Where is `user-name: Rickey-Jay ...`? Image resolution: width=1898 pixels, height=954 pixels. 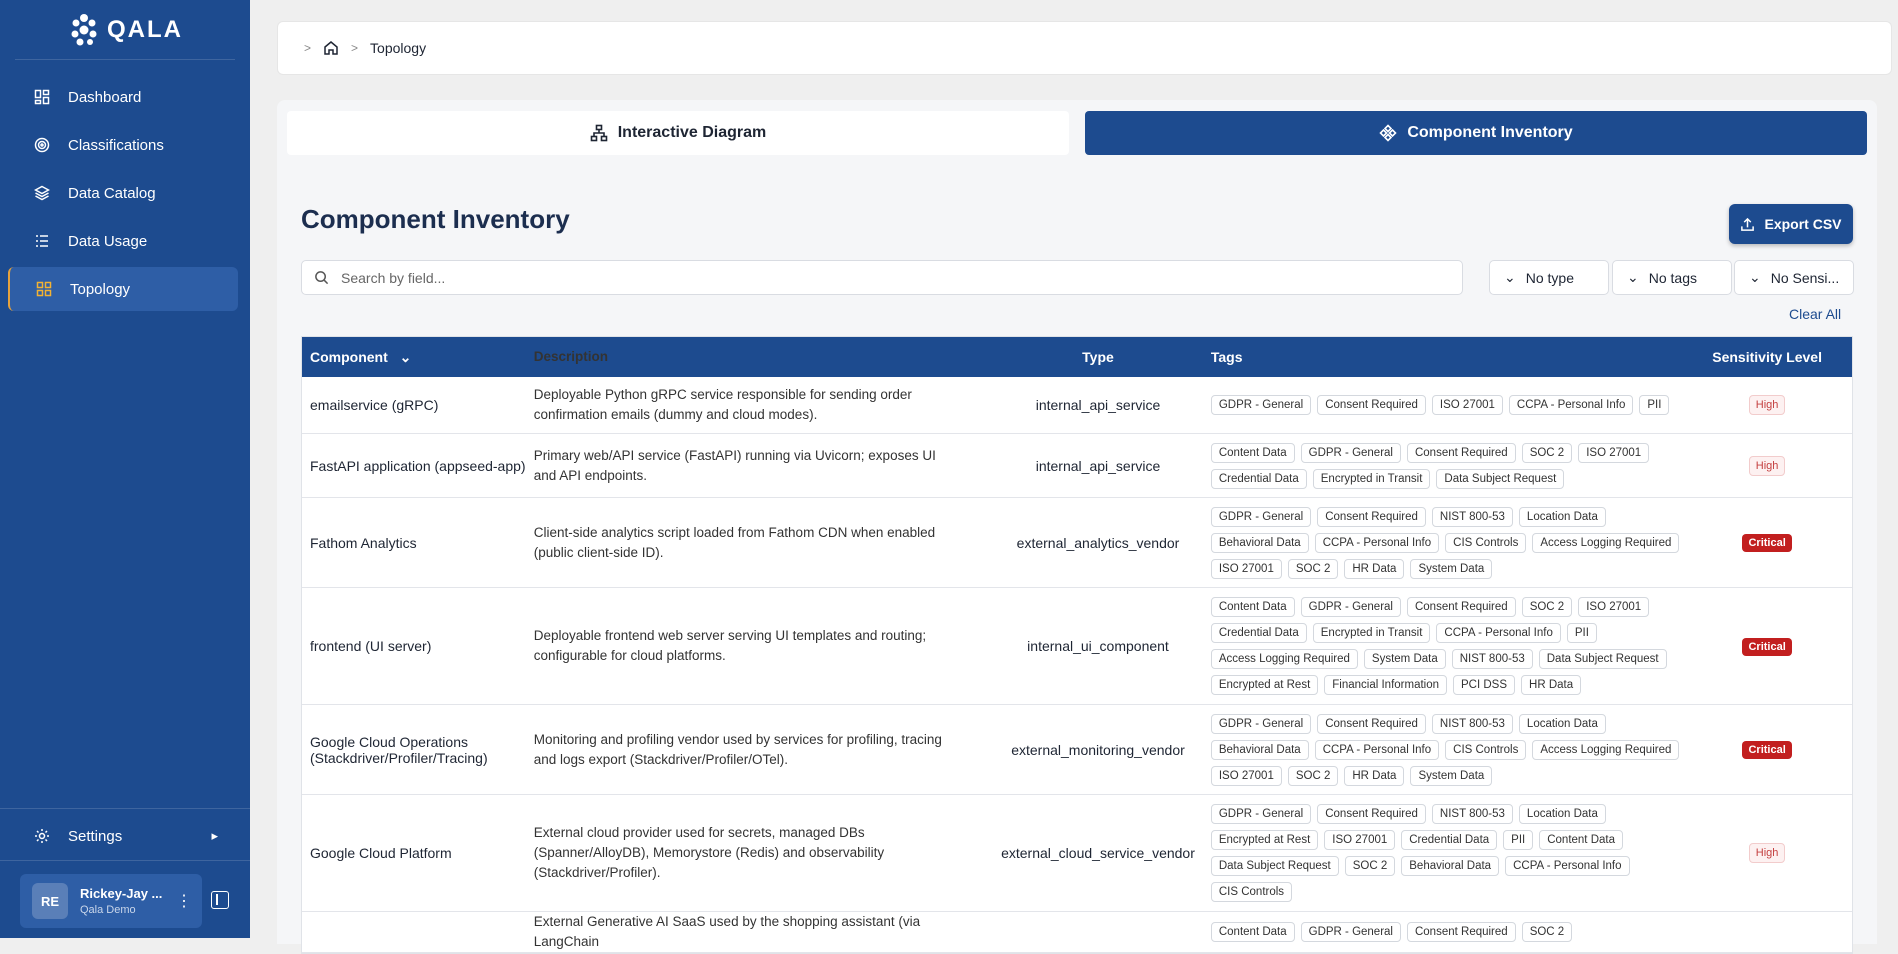 user-name: Rickey-Jay ... is located at coordinates (121, 893).